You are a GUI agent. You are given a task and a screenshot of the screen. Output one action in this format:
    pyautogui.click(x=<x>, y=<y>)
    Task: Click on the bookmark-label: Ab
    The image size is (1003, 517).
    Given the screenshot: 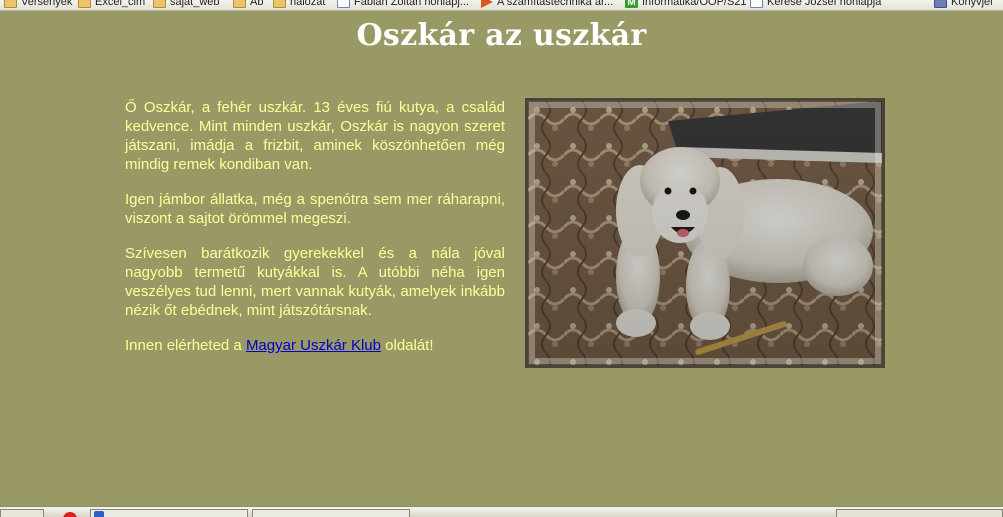 What is the action you would take?
    pyautogui.click(x=257, y=4)
    